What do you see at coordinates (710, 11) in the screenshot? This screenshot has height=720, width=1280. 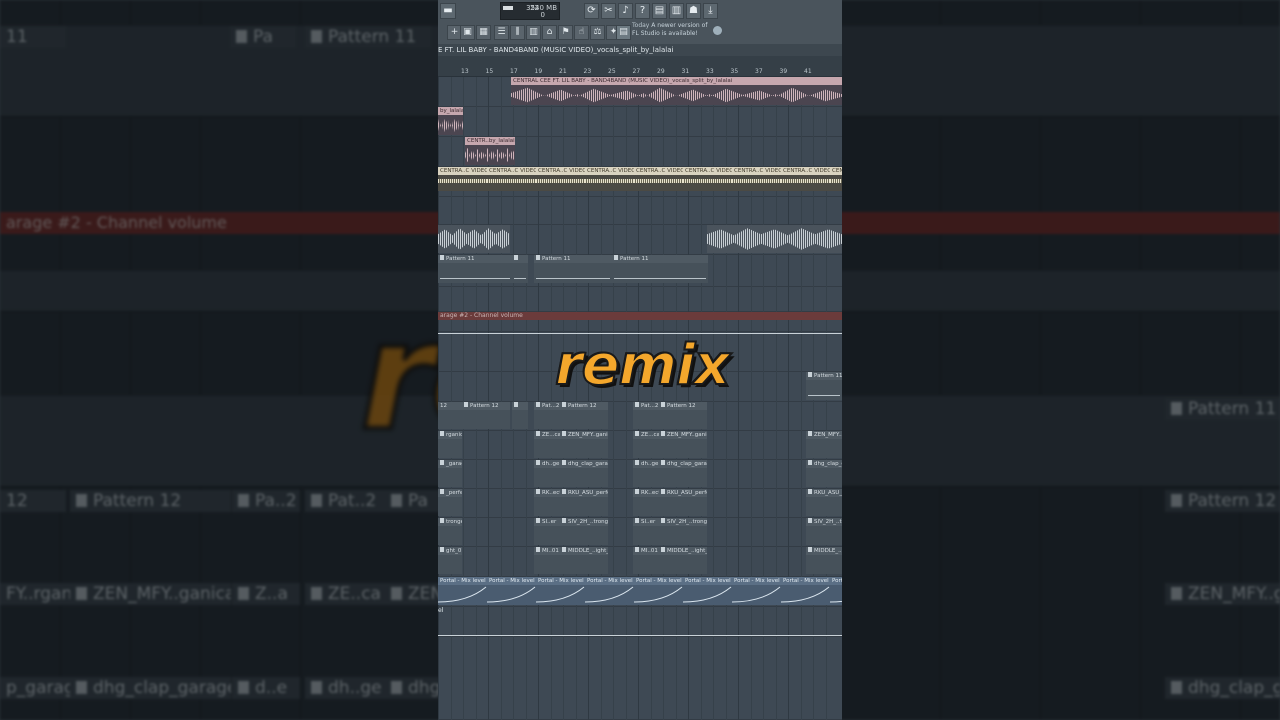 I see `download-icon: ⤓` at bounding box center [710, 11].